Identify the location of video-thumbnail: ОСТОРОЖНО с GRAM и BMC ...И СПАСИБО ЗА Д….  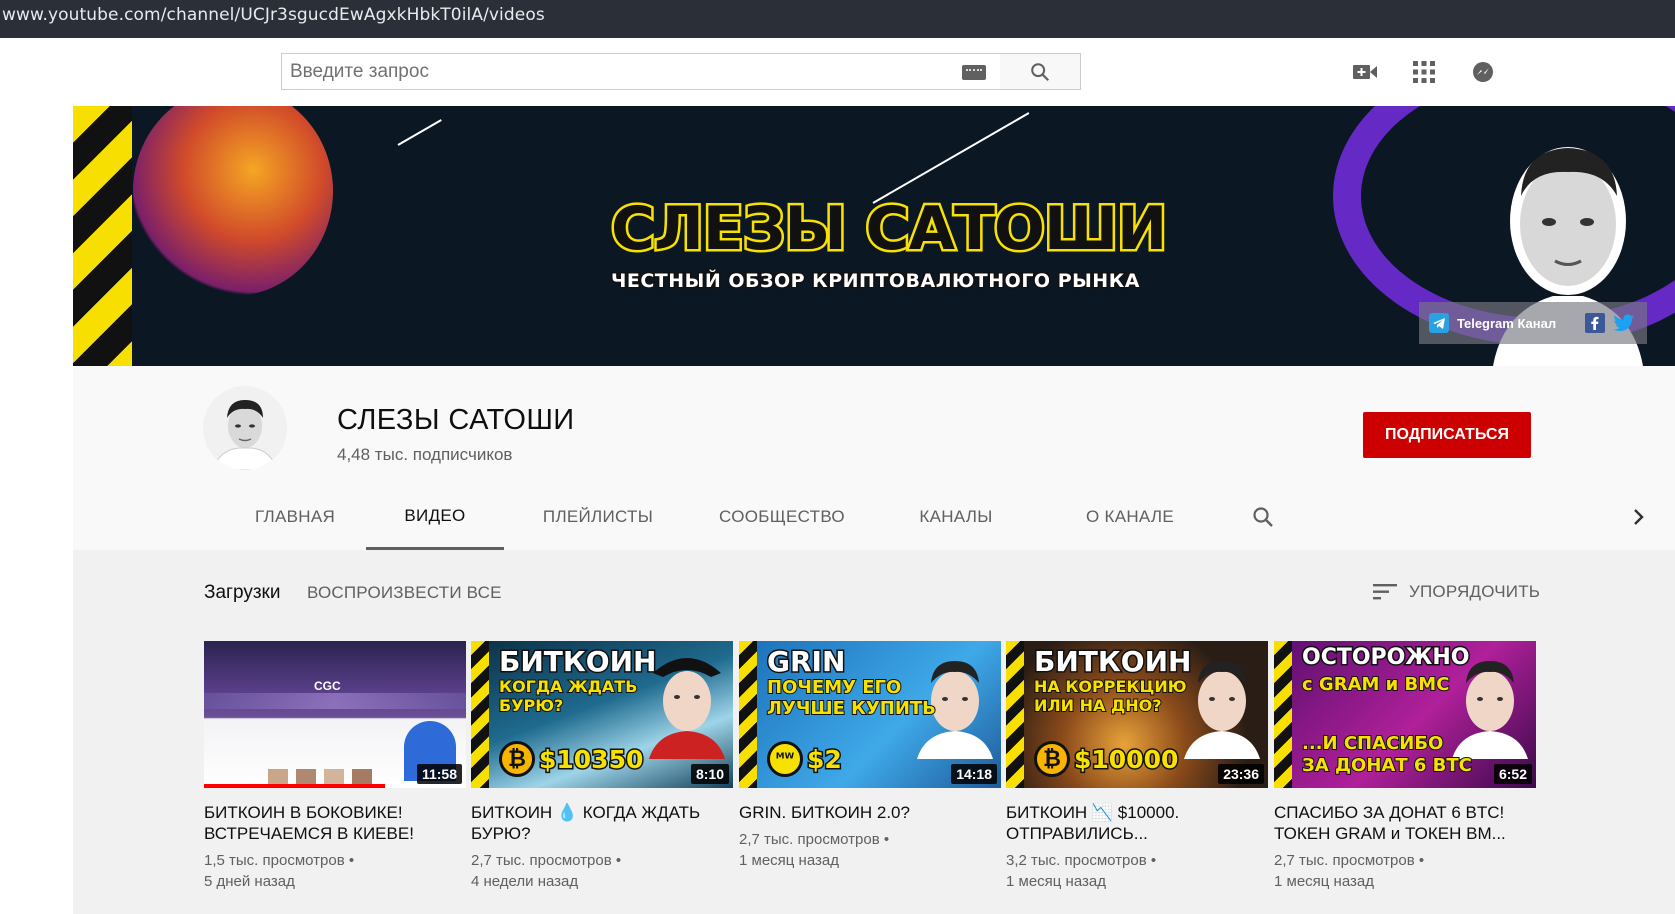
(1405, 714).